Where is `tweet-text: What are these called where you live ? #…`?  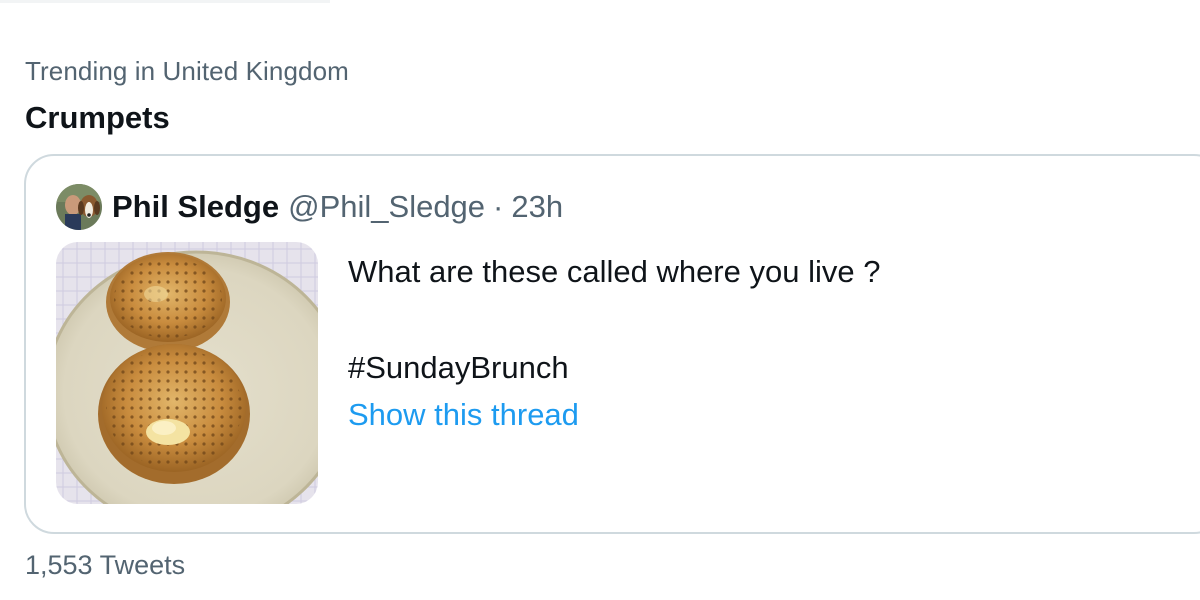
tweet-text: What are these called where you live ? #… is located at coordinates (614, 320).